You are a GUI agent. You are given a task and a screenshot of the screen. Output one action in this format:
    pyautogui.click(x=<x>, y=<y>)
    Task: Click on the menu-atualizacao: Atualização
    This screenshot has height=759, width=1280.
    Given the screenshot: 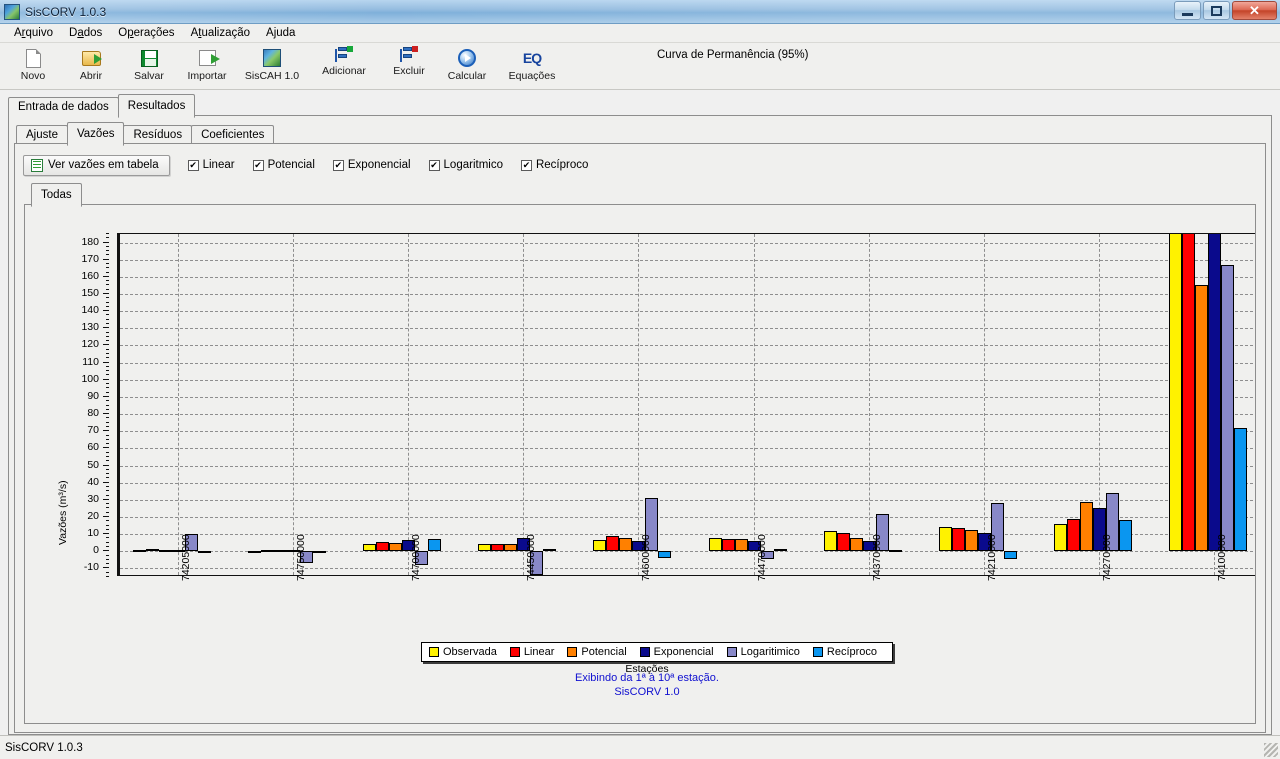 What is the action you would take?
    pyautogui.click(x=220, y=33)
    